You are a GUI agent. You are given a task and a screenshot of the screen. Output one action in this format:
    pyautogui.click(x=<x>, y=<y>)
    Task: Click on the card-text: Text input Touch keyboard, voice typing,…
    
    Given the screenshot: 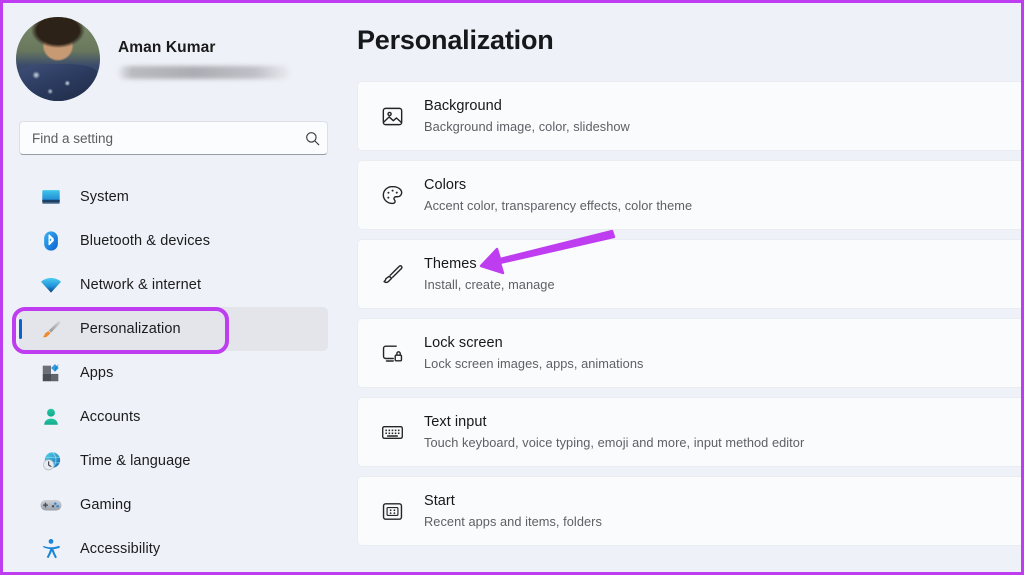 What is the action you would take?
    pyautogui.click(x=614, y=432)
    